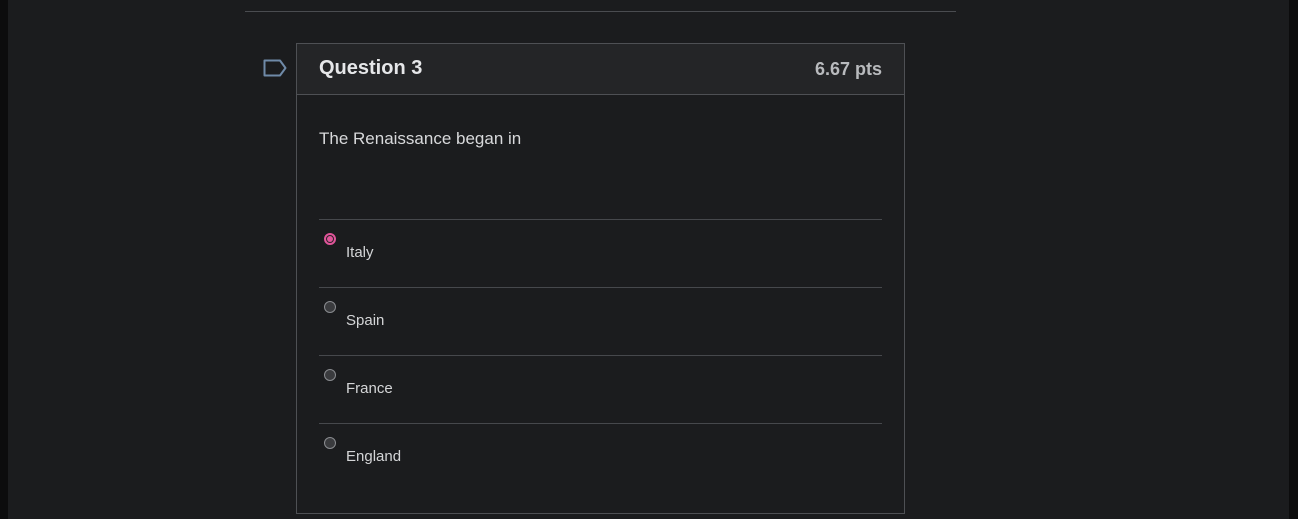 Image resolution: width=1298 pixels, height=519 pixels. I want to click on answer-label: Spain, so click(365, 320).